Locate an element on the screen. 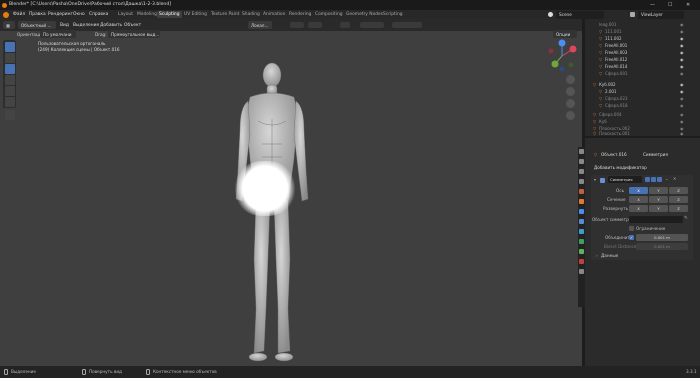 This screenshot has width=700, height=378. modifier-name-field: Симметрия is located at coordinates (625, 179).